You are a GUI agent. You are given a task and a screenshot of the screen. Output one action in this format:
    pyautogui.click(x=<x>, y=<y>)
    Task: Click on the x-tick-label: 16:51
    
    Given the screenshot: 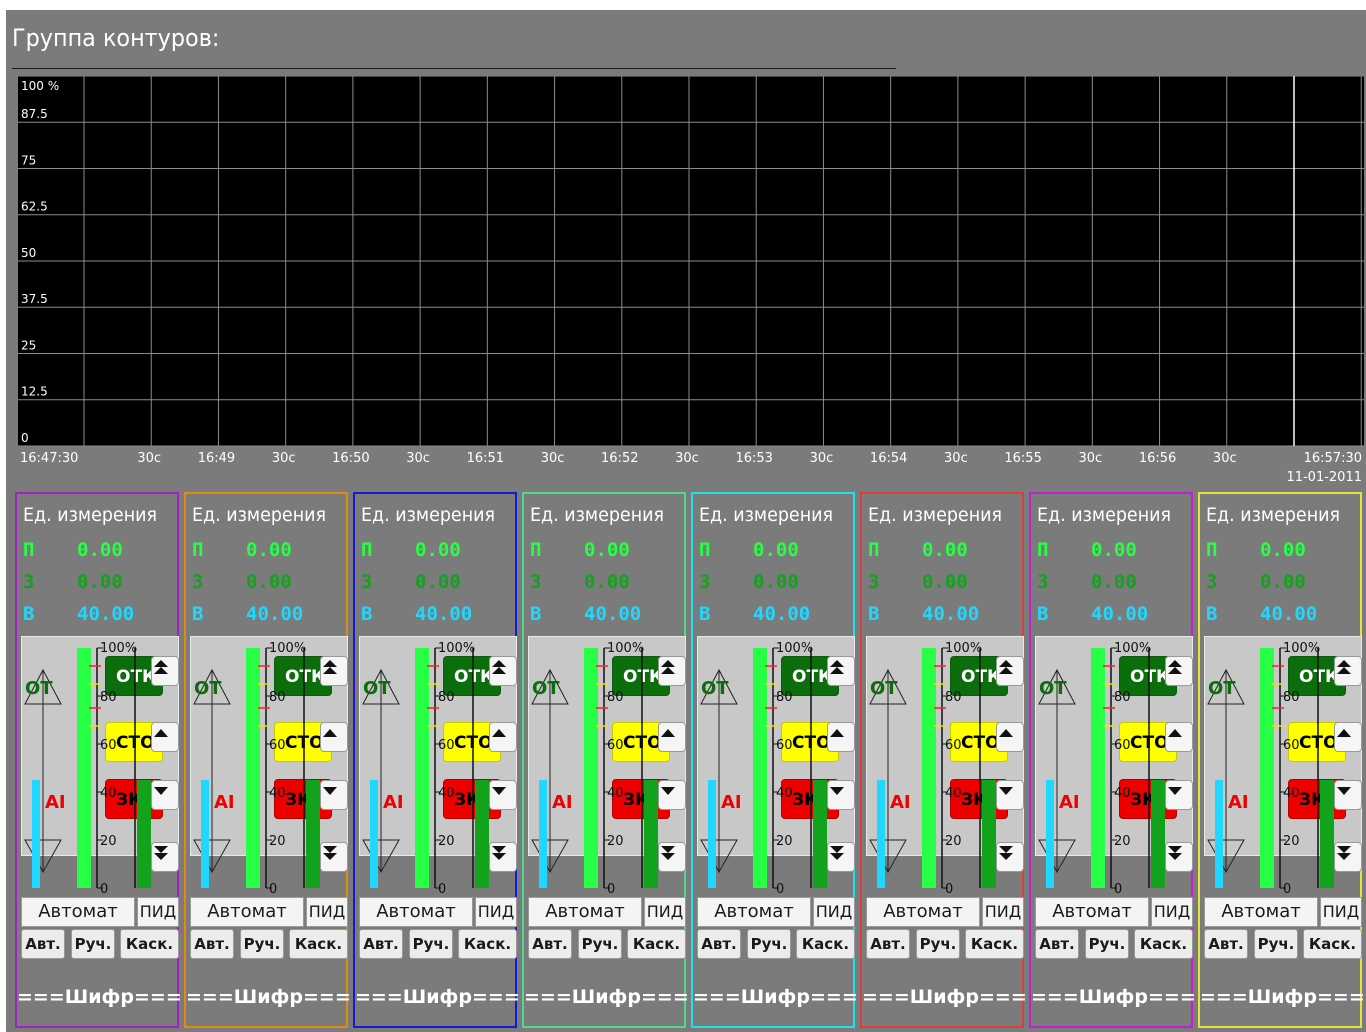 What is the action you would take?
    pyautogui.click(x=485, y=458)
    